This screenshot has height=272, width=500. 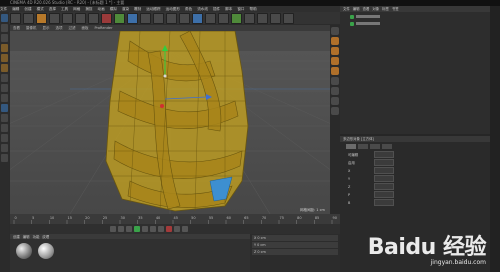 What do you see at coordinates (335, 101) in the screenshot?
I see `structure-icon` at bounding box center [335, 101].